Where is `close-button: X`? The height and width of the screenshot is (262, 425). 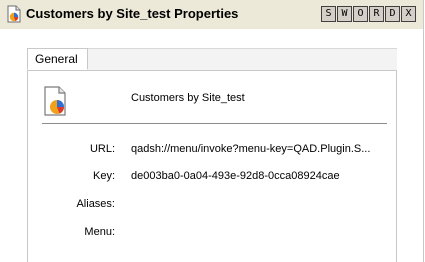
close-button: X is located at coordinates (408, 14).